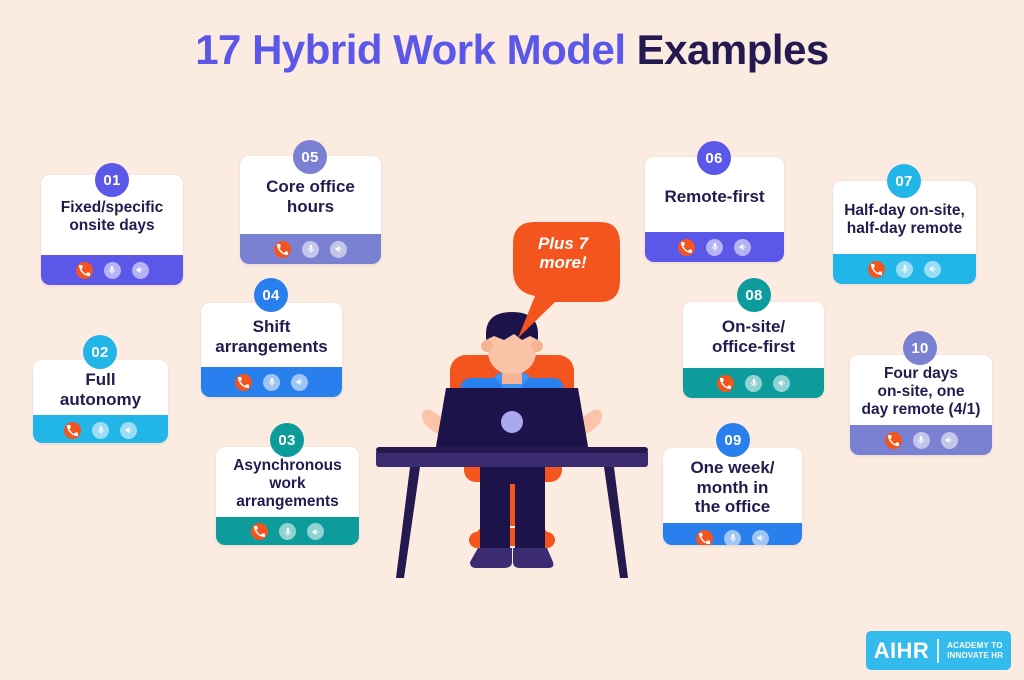 Image resolution: width=1024 pixels, height=680 pixels. I want to click on aihr-logo: AIHR ACADEMY TO INNOVATE HR, so click(938, 650).